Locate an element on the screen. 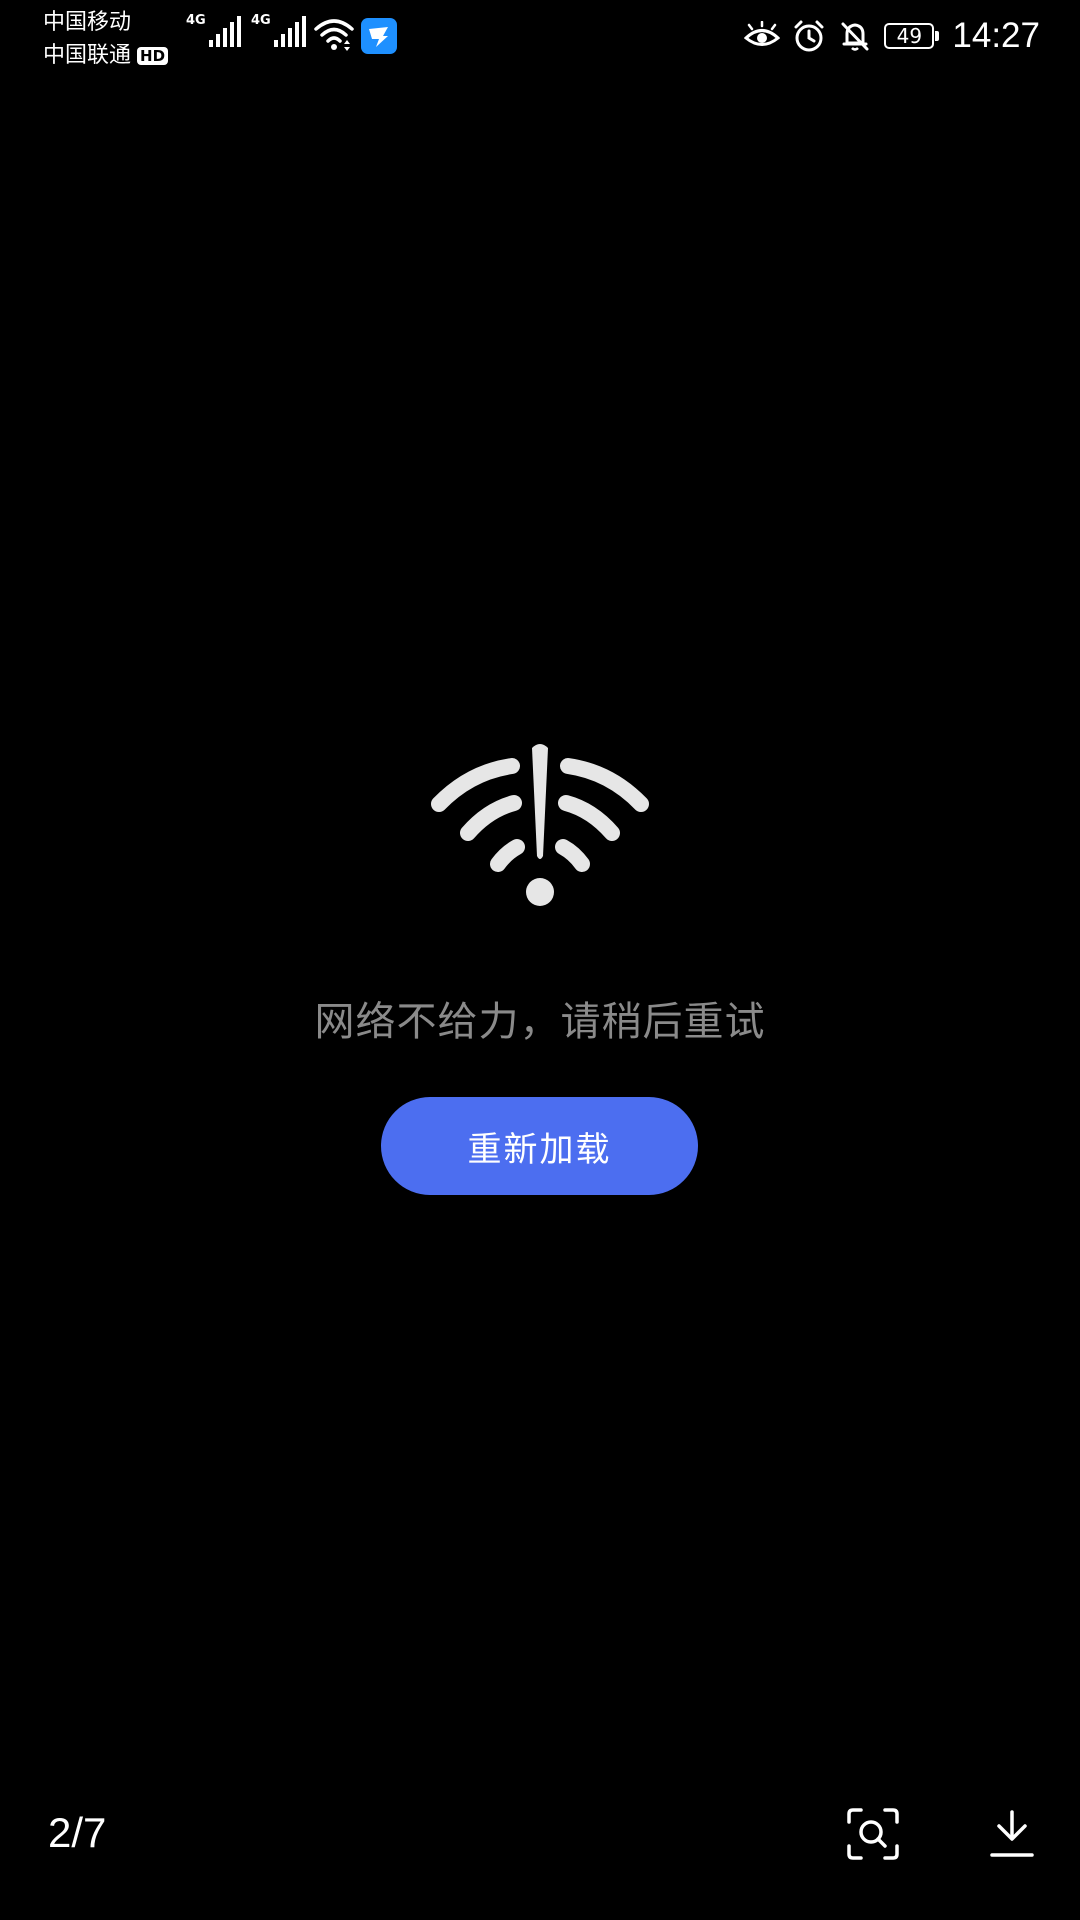 The width and height of the screenshot is (1080, 1920). wifi-icon is located at coordinates (334, 34).